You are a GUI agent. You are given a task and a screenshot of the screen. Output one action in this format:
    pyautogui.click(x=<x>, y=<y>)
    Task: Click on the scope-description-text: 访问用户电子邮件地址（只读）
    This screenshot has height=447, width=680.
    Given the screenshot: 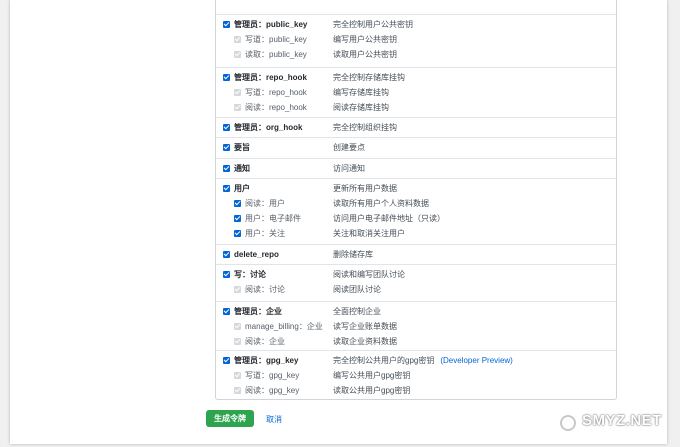 What is the action you would take?
    pyautogui.click(x=389, y=218)
    